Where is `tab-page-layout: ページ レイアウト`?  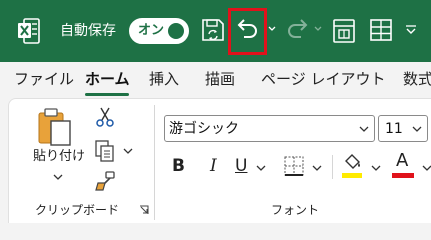 tab-page-layout: ページ レイアウト is located at coordinates (323, 79).